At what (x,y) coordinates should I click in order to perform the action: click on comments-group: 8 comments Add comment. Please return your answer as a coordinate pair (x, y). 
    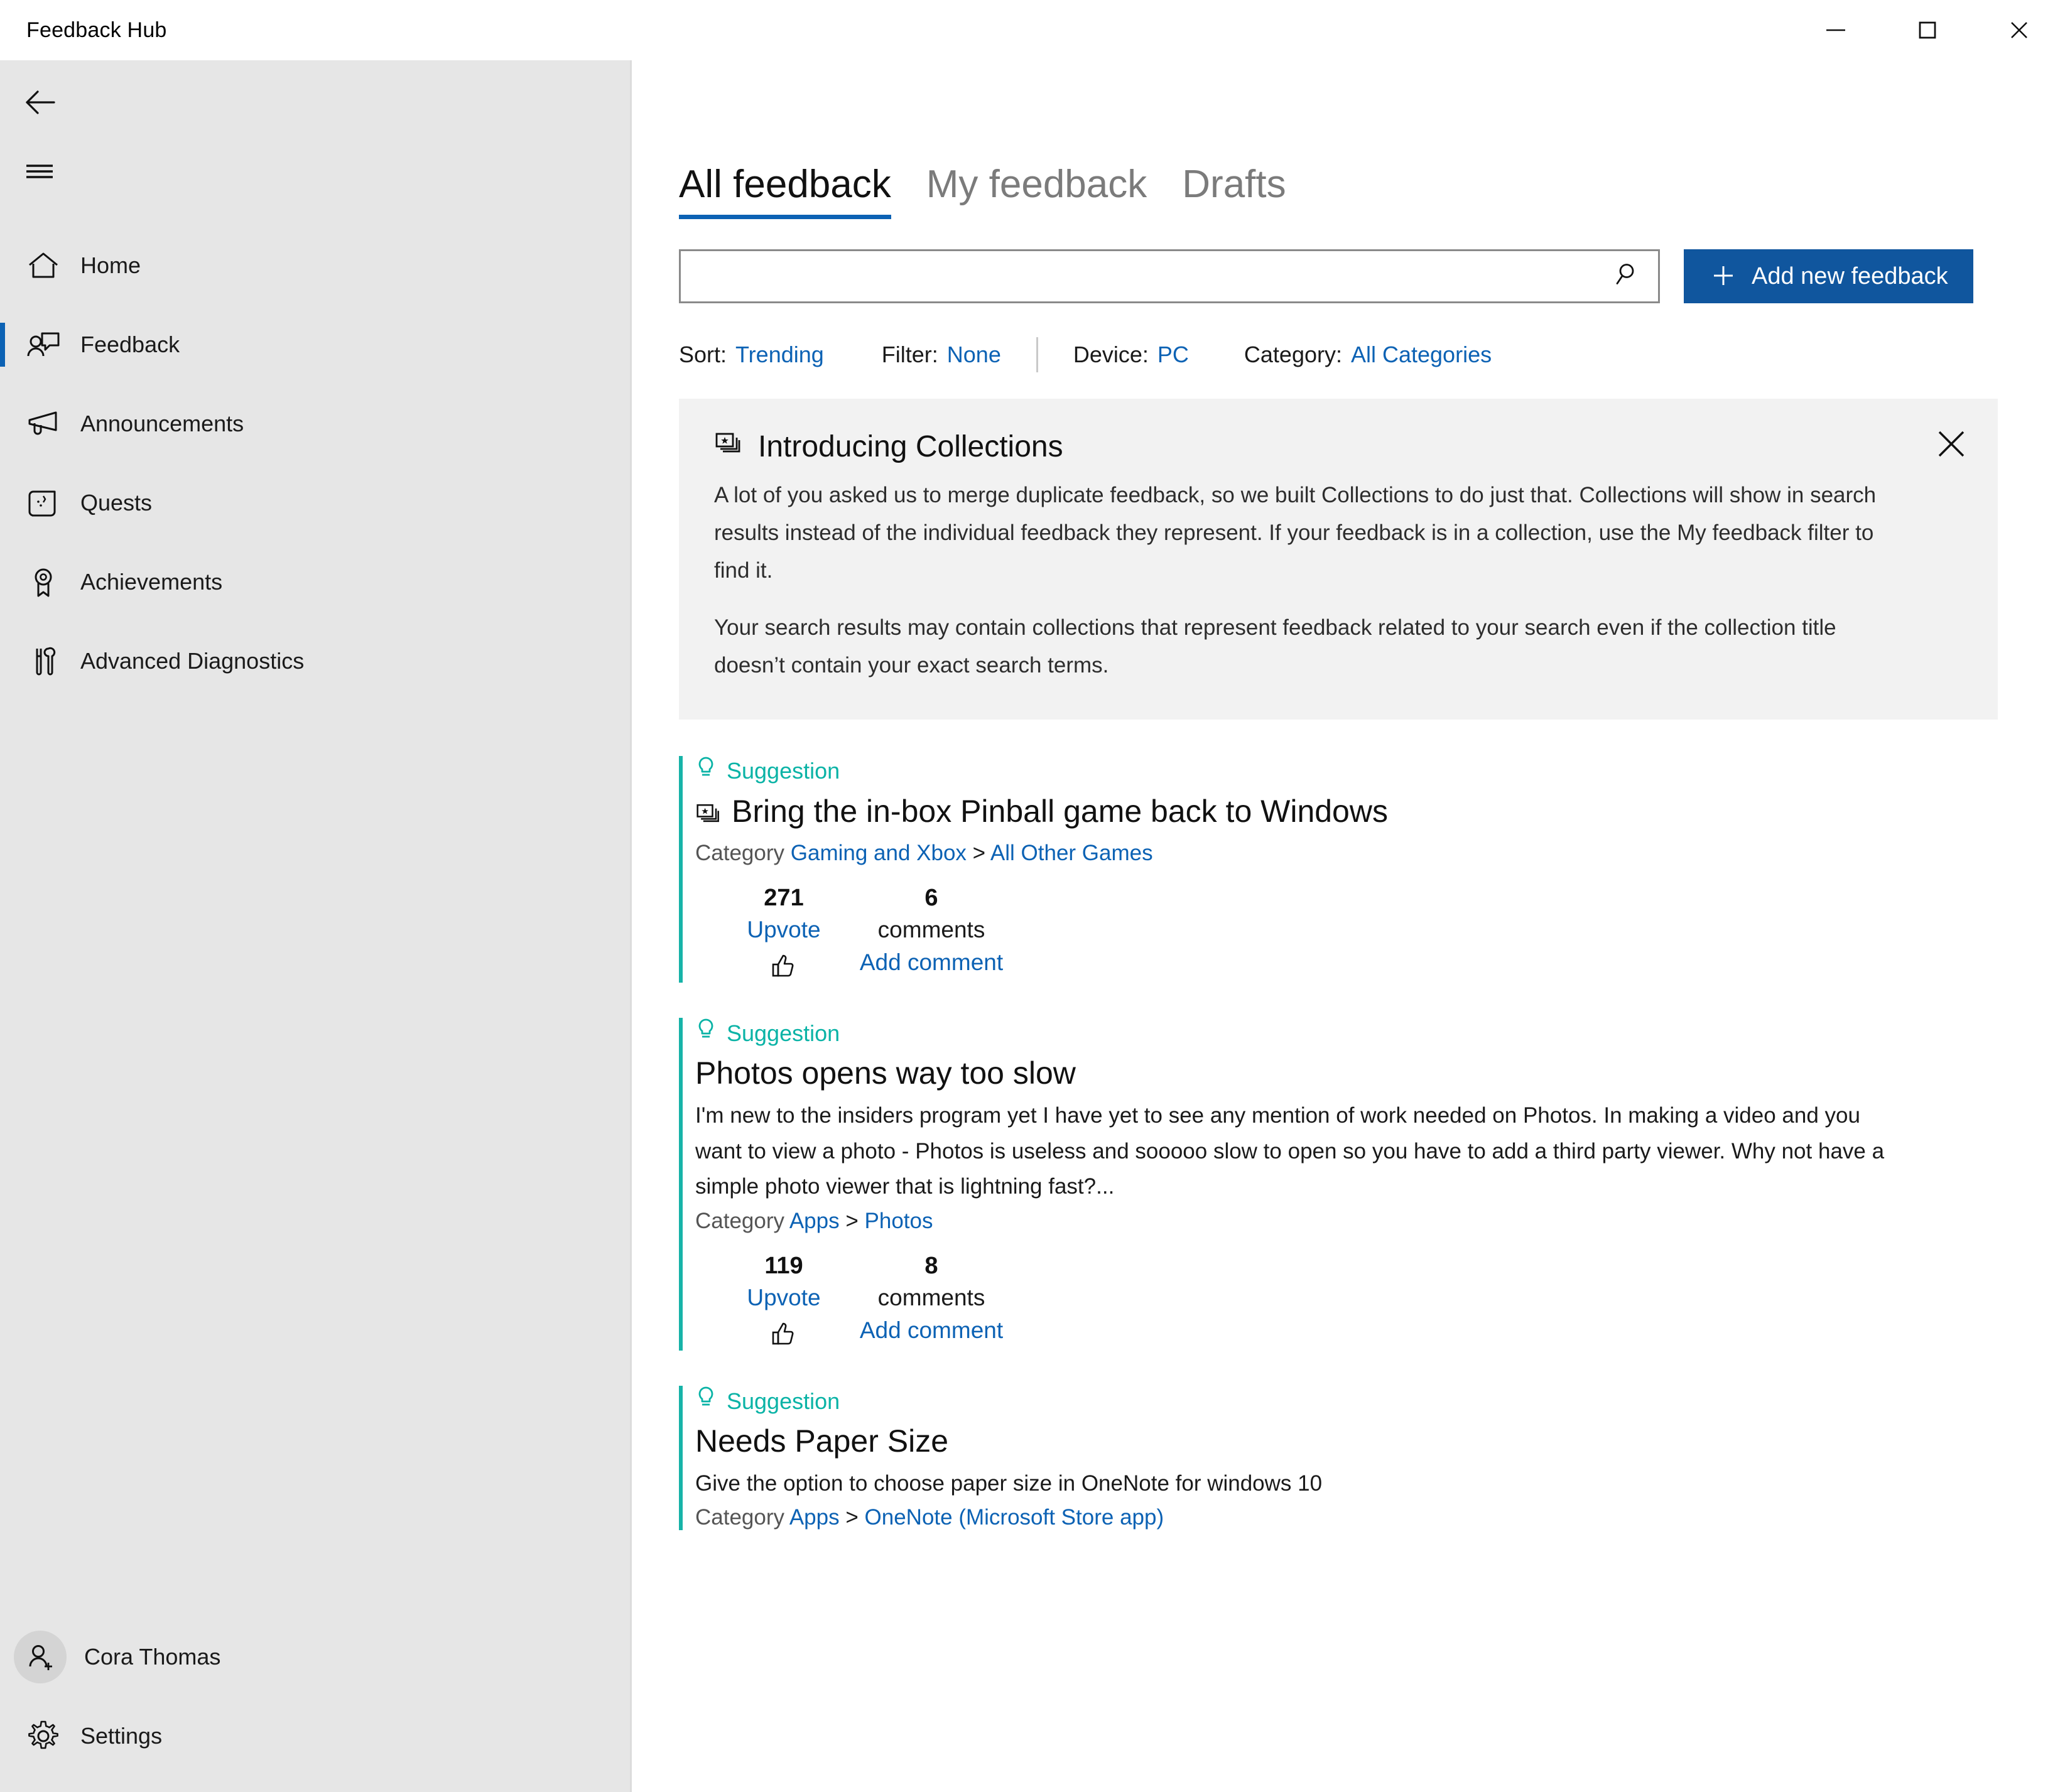
    Looking at the image, I should click on (932, 1302).